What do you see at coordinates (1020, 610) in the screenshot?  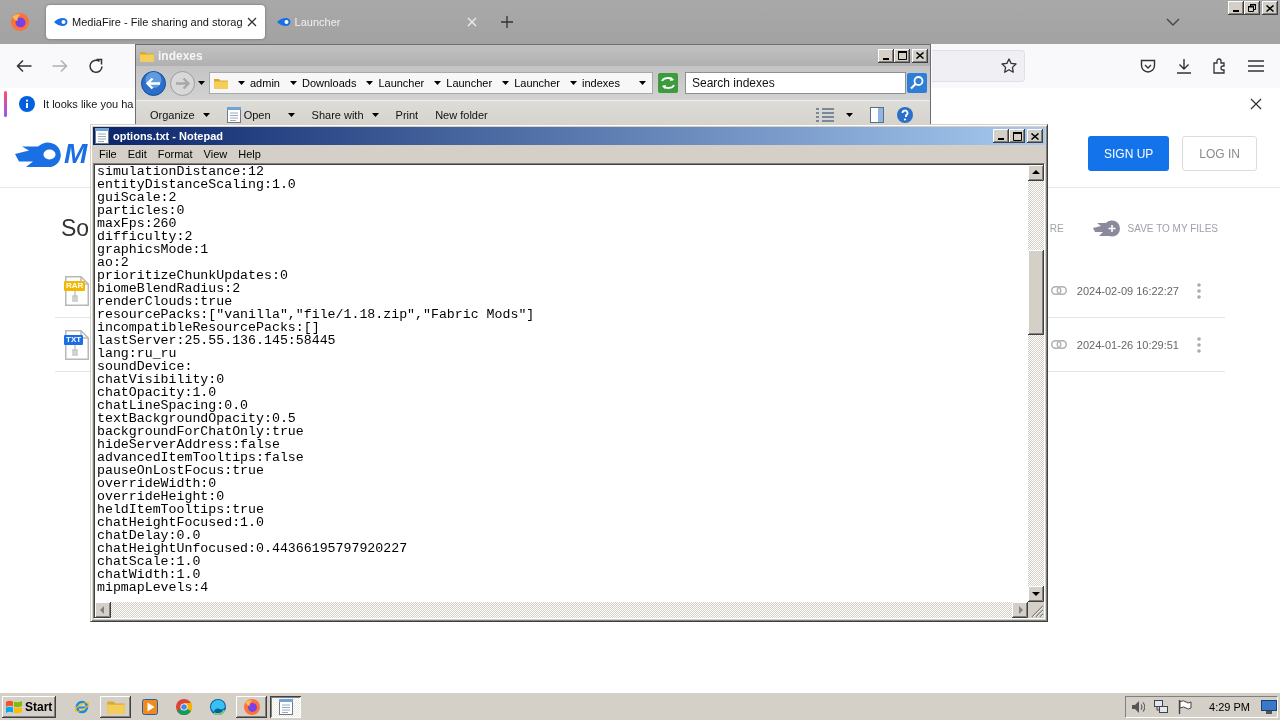 I see `scroll-right-arrow-icon` at bounding box center [1020, 610].